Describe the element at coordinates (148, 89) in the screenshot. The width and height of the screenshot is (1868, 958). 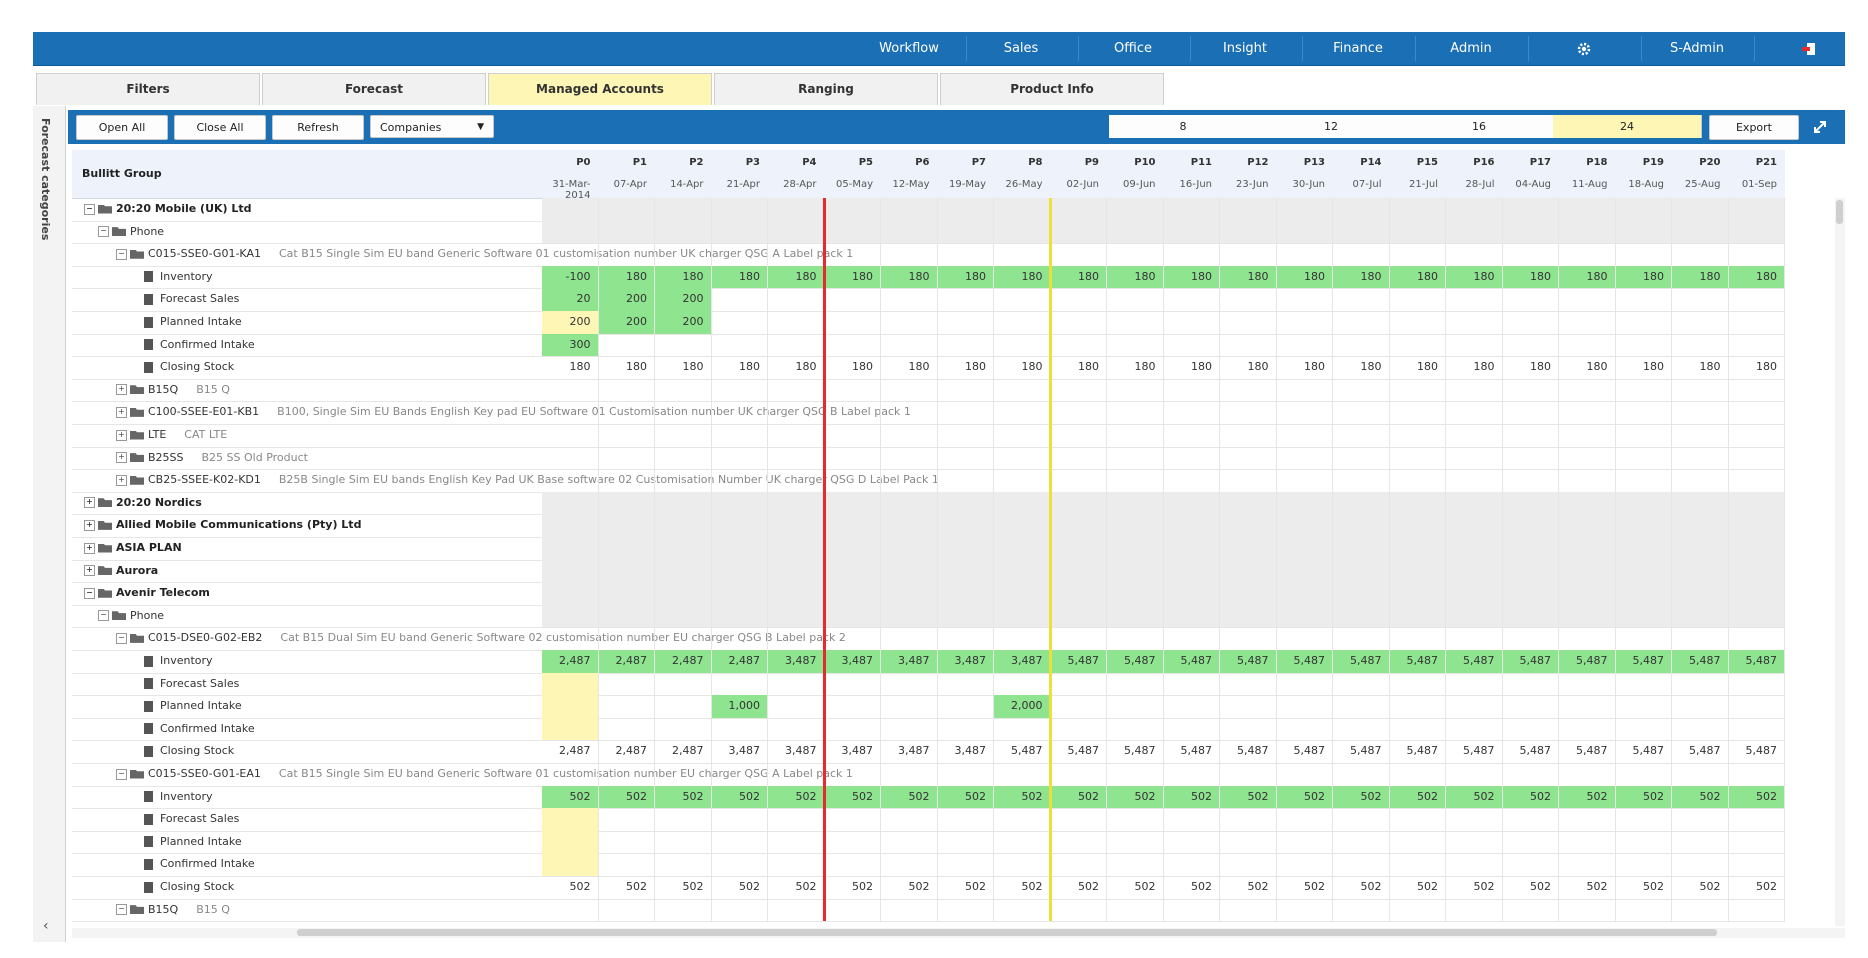
I see `tab-filters: Filters` at that location.